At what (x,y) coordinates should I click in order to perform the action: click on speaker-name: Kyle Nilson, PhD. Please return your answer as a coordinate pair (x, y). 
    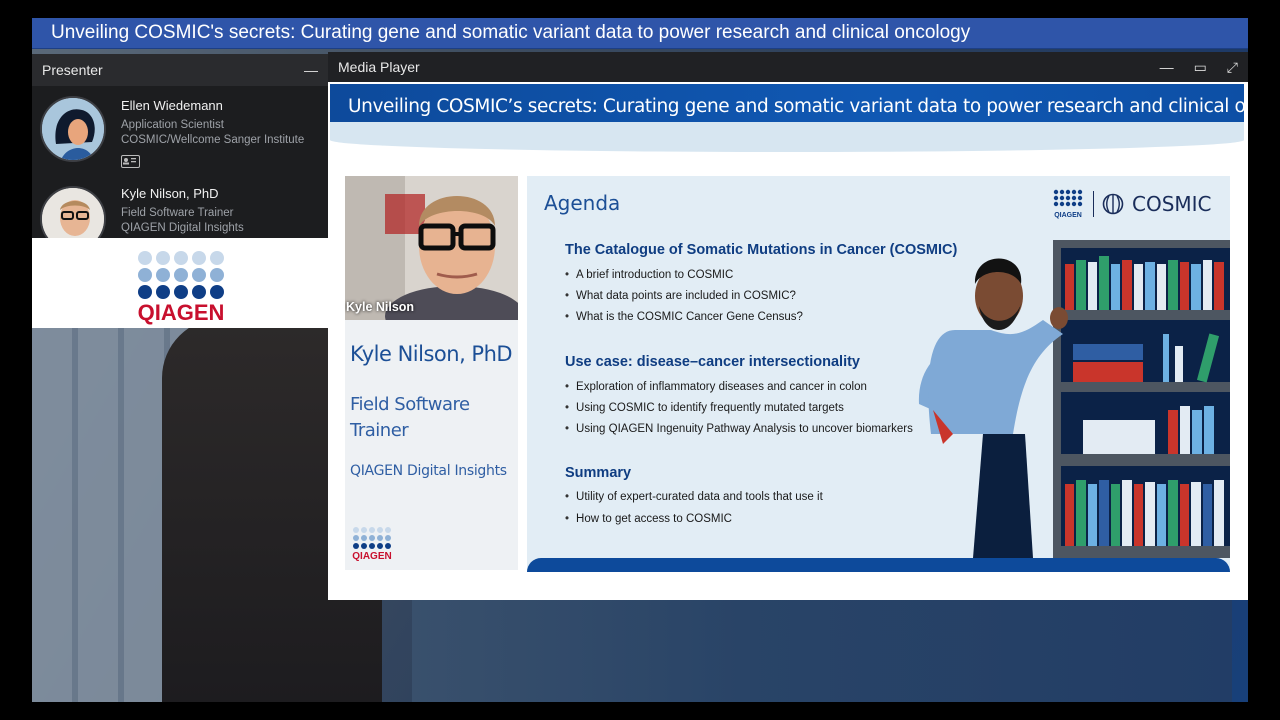
    Looking at the image, I should click on (431, 354).